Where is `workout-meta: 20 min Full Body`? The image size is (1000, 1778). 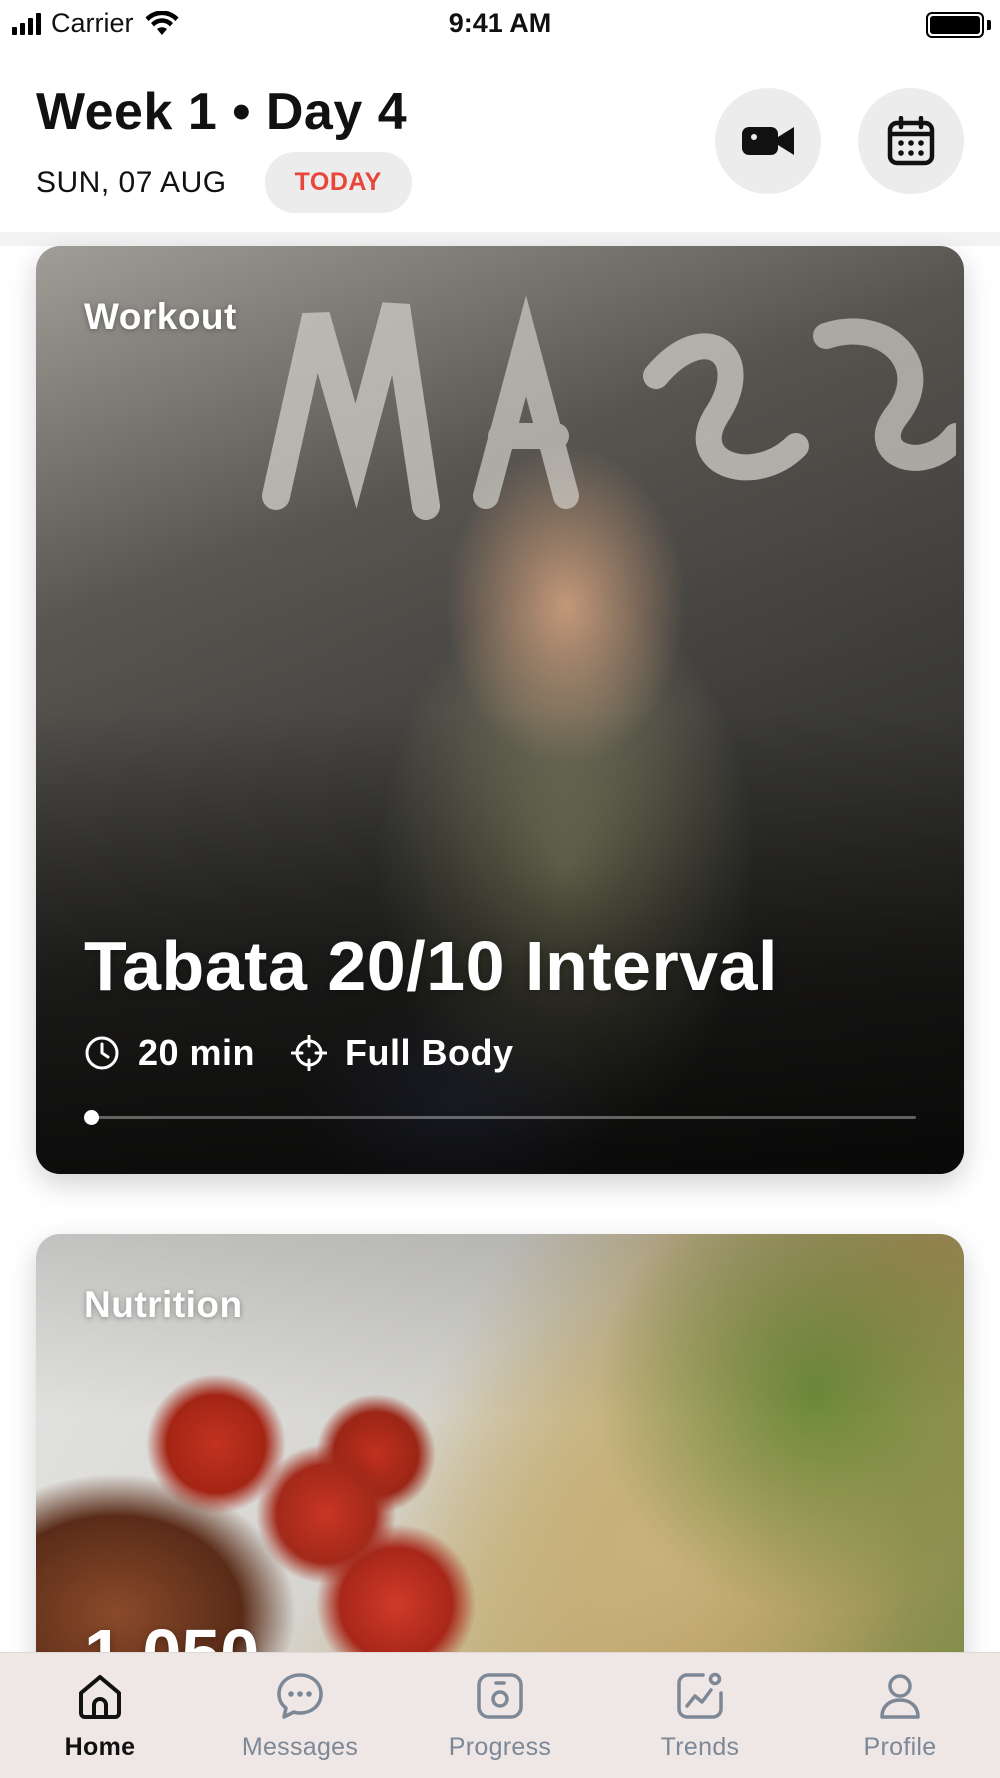
workout-meta: 20 min Full Body is located at coordinates (299, 1053).